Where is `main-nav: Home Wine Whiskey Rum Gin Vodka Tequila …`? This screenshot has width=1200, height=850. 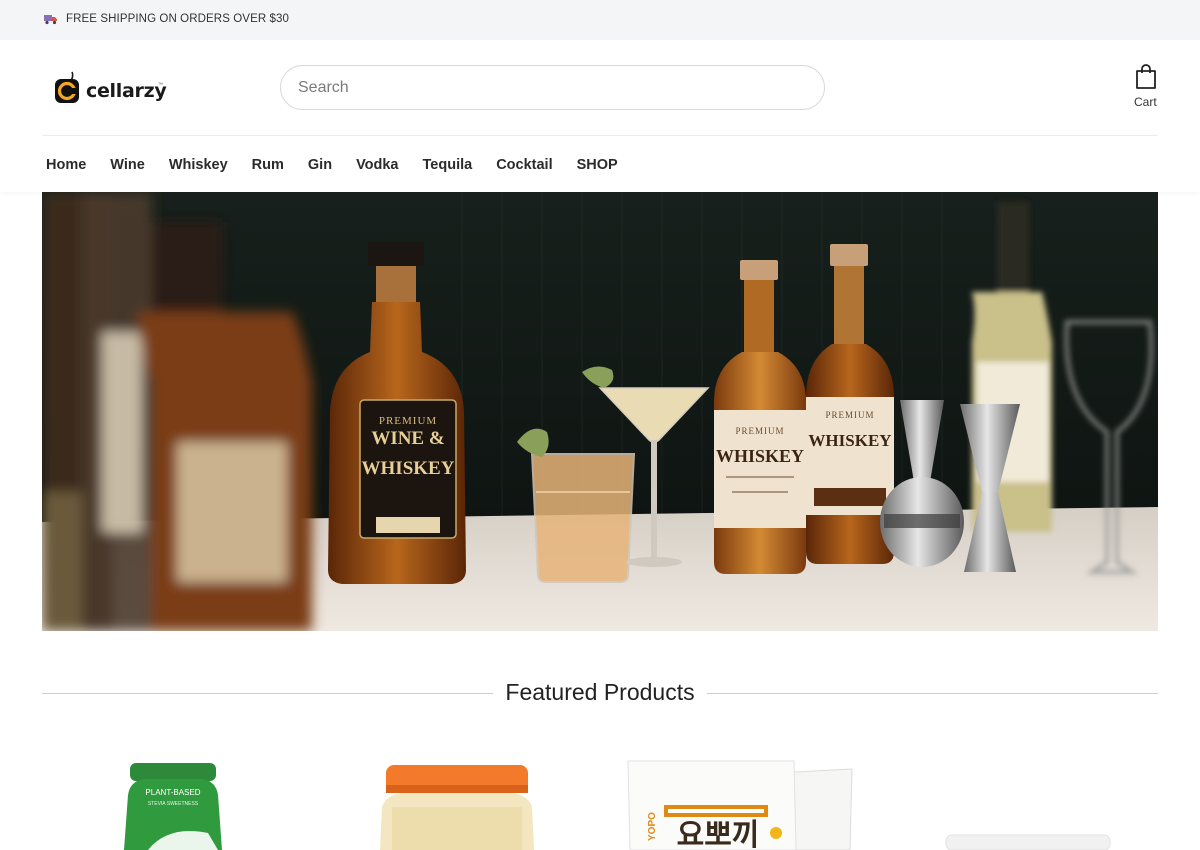
main-nav: Home Wine Whiskey Rum Gin Vodka Tequila … is located at coordinates (344, 167).